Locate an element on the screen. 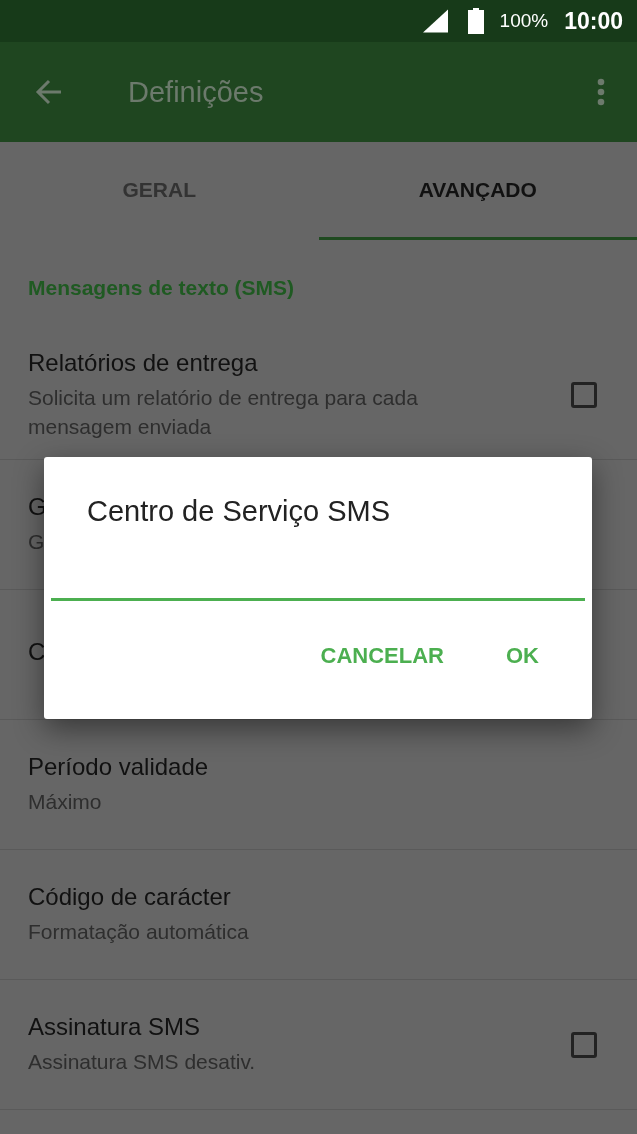  back-arrow-icon is located at coordinates (49, 92).